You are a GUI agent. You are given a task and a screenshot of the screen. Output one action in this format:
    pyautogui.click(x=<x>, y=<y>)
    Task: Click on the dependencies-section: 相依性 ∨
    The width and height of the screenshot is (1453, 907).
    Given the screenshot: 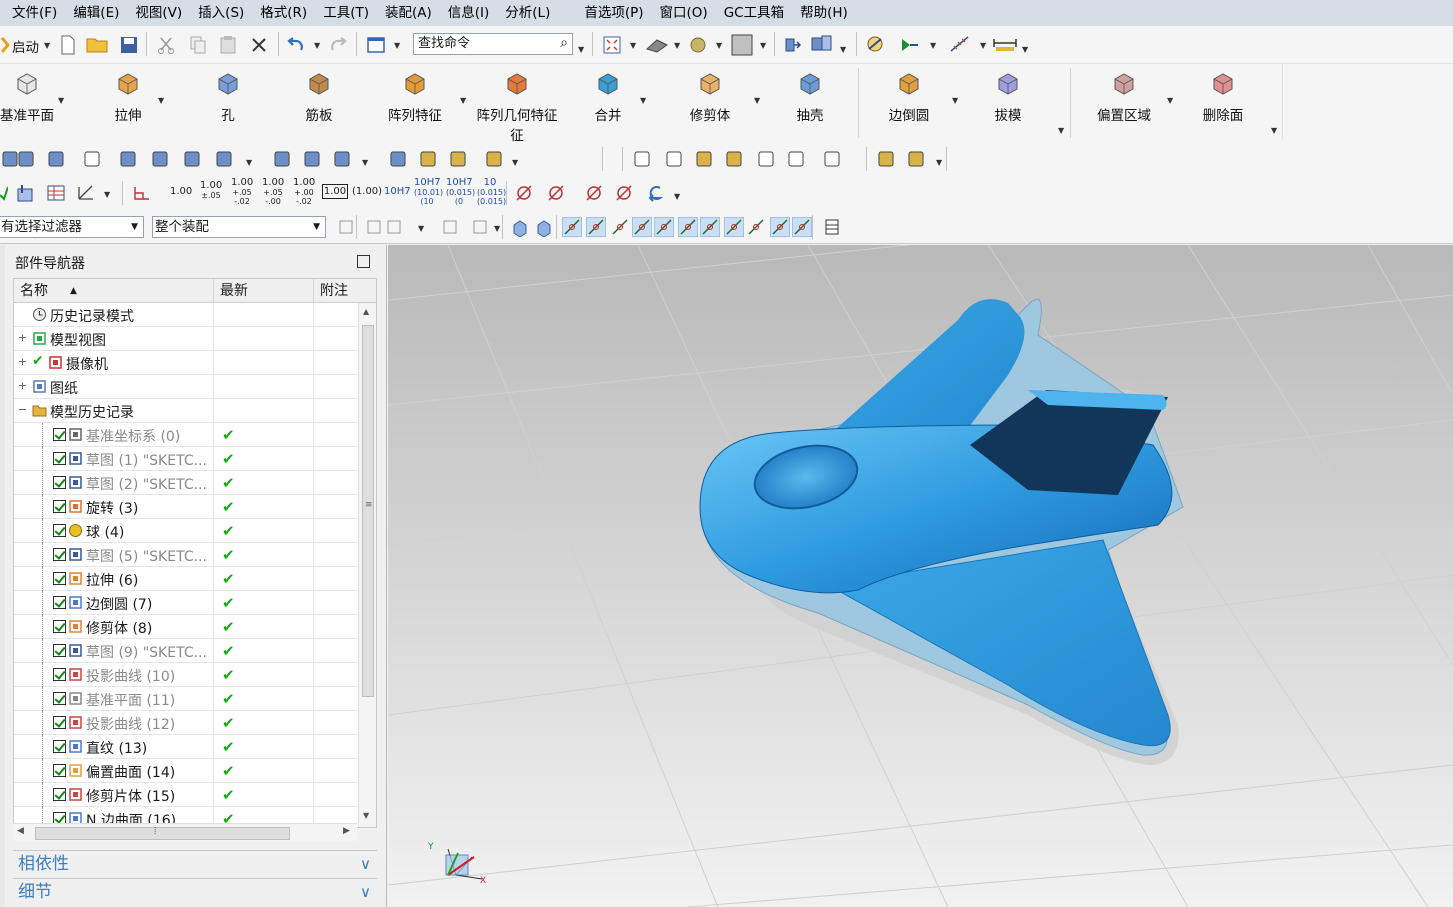 What is the action you would take?
    pyautogui.click(x=195, y=863)
    